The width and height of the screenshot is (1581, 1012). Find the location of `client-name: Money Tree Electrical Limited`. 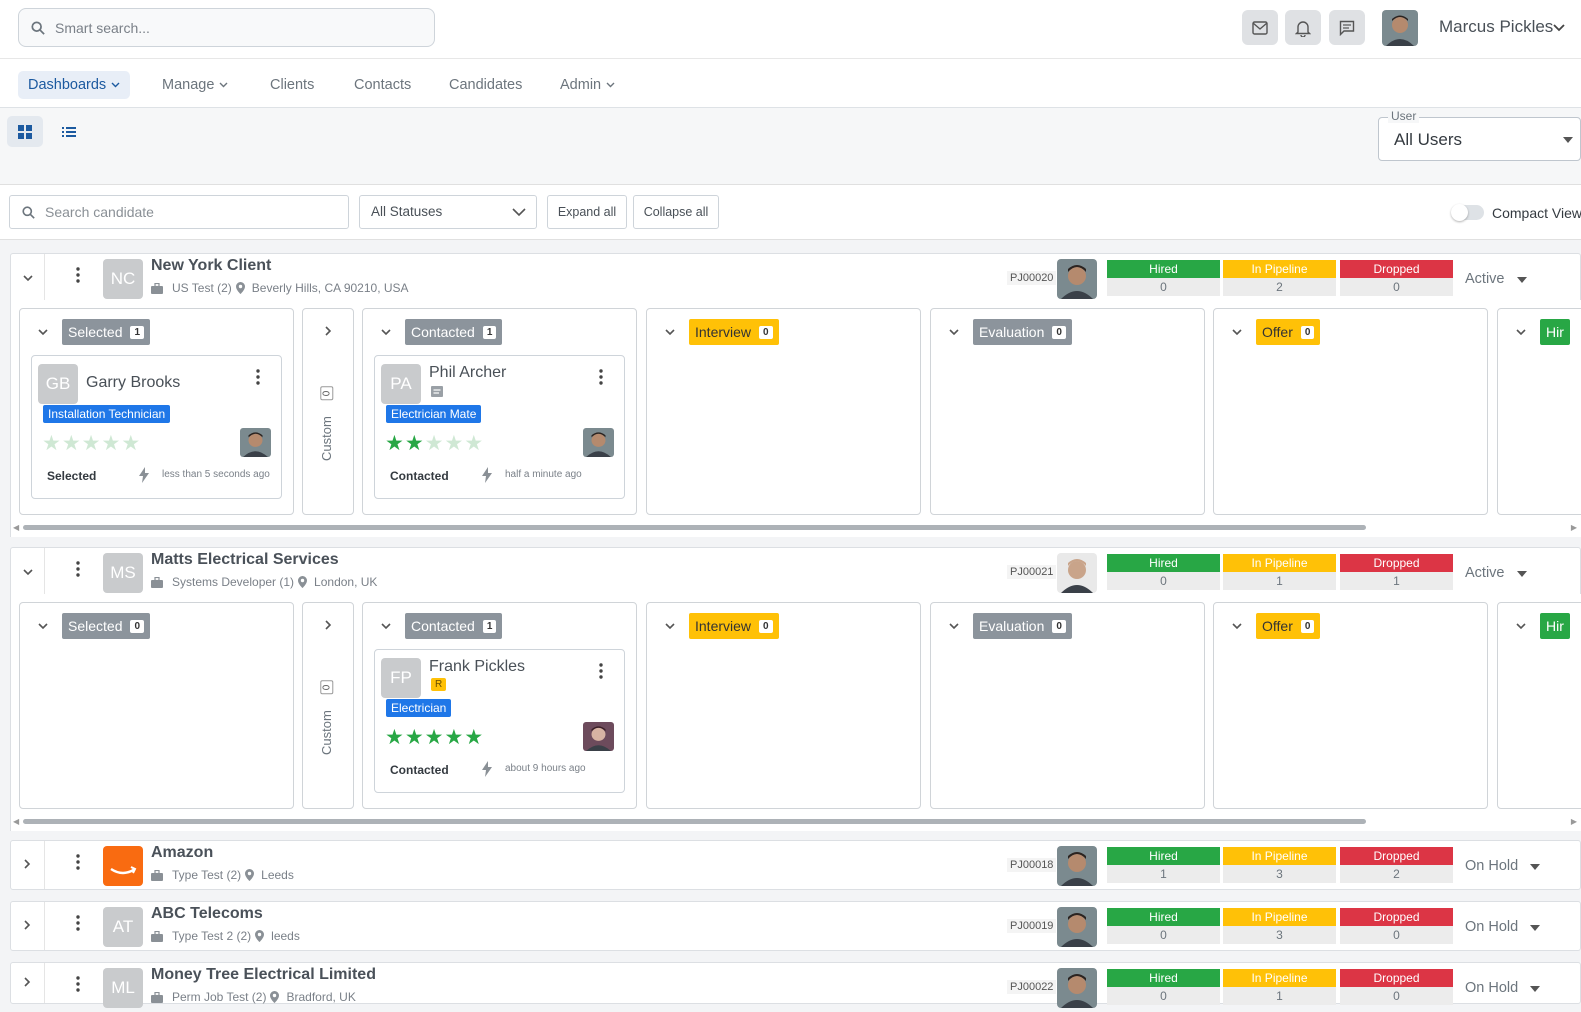

client-name: Money Tree Electrical Limited is located at coordinates (263, 975).